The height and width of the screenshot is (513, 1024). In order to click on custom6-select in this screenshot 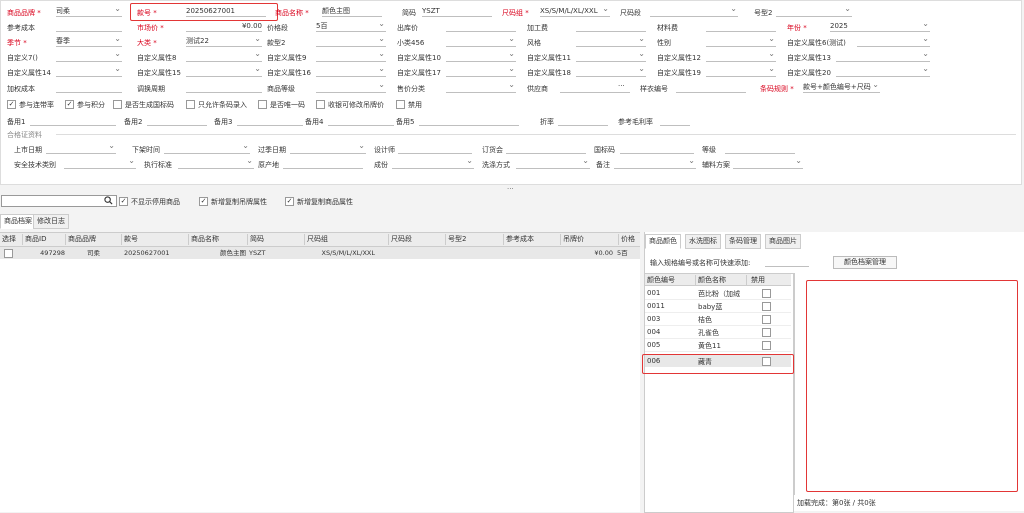, I will do `click(893, 42)`.